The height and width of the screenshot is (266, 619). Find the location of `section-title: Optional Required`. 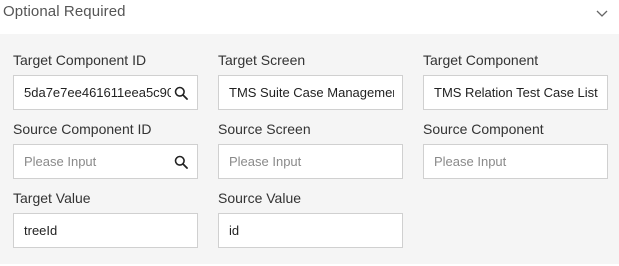

section-title: Optional Required is located at coordinates (64, 11).